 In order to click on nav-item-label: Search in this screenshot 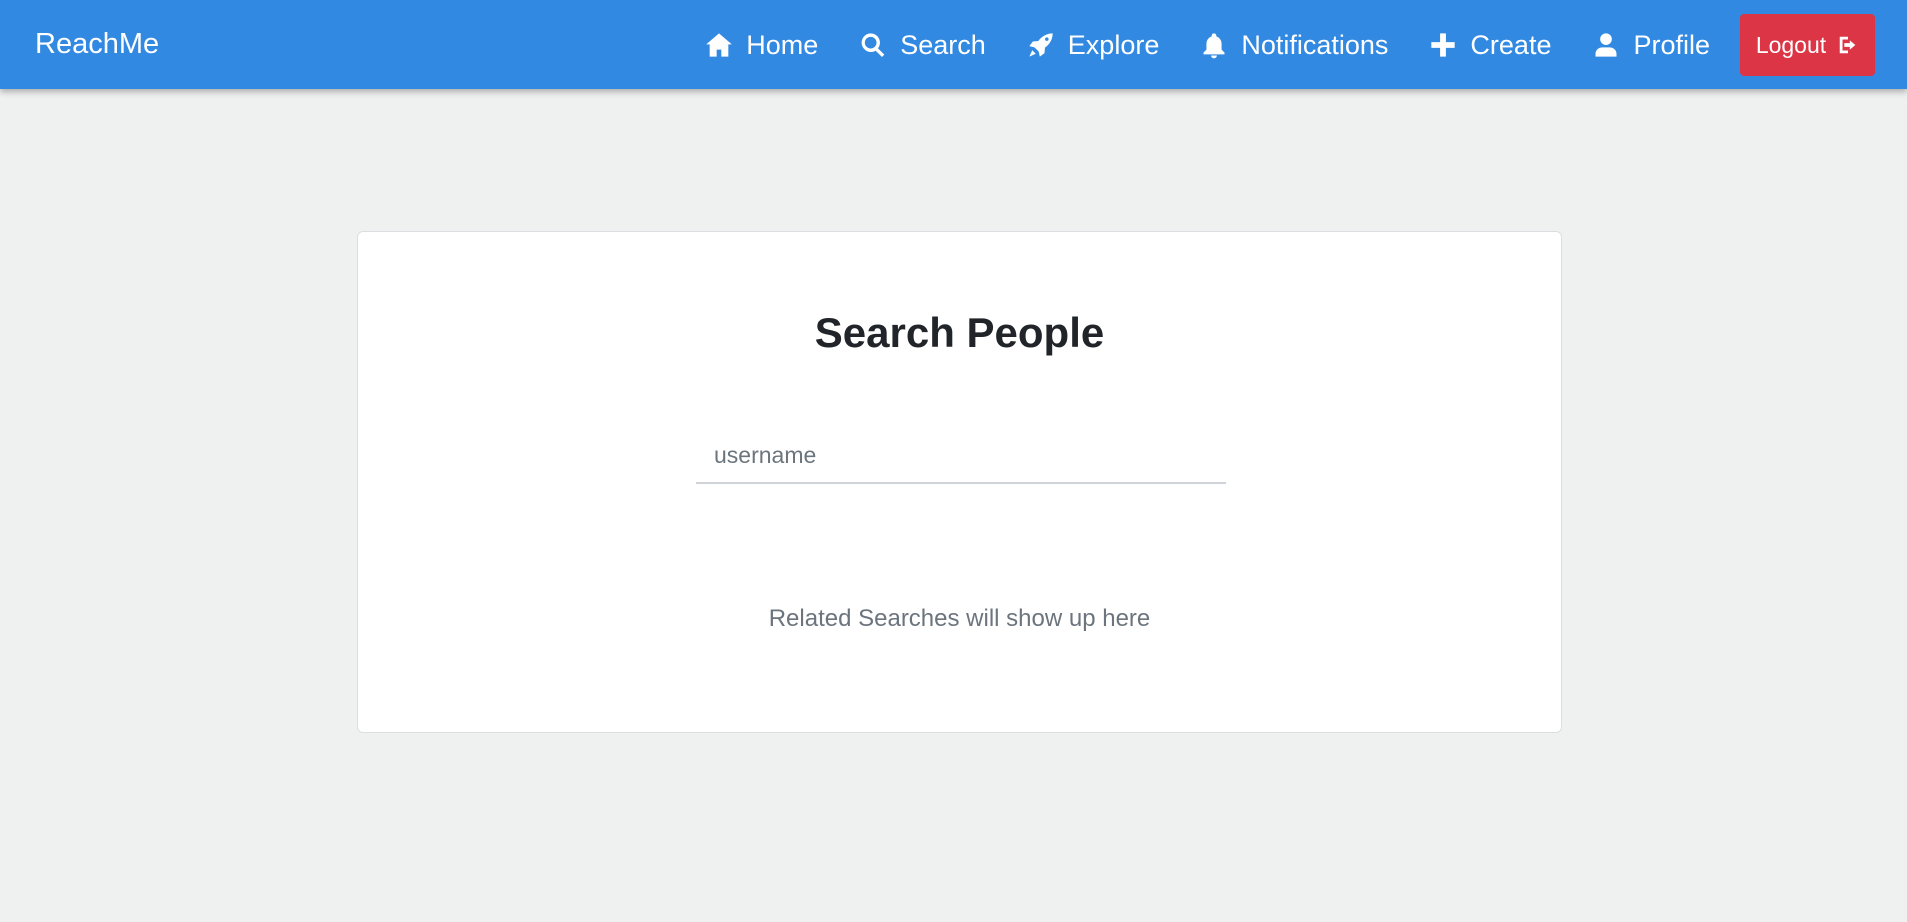, I will do `click(943, 45)`.